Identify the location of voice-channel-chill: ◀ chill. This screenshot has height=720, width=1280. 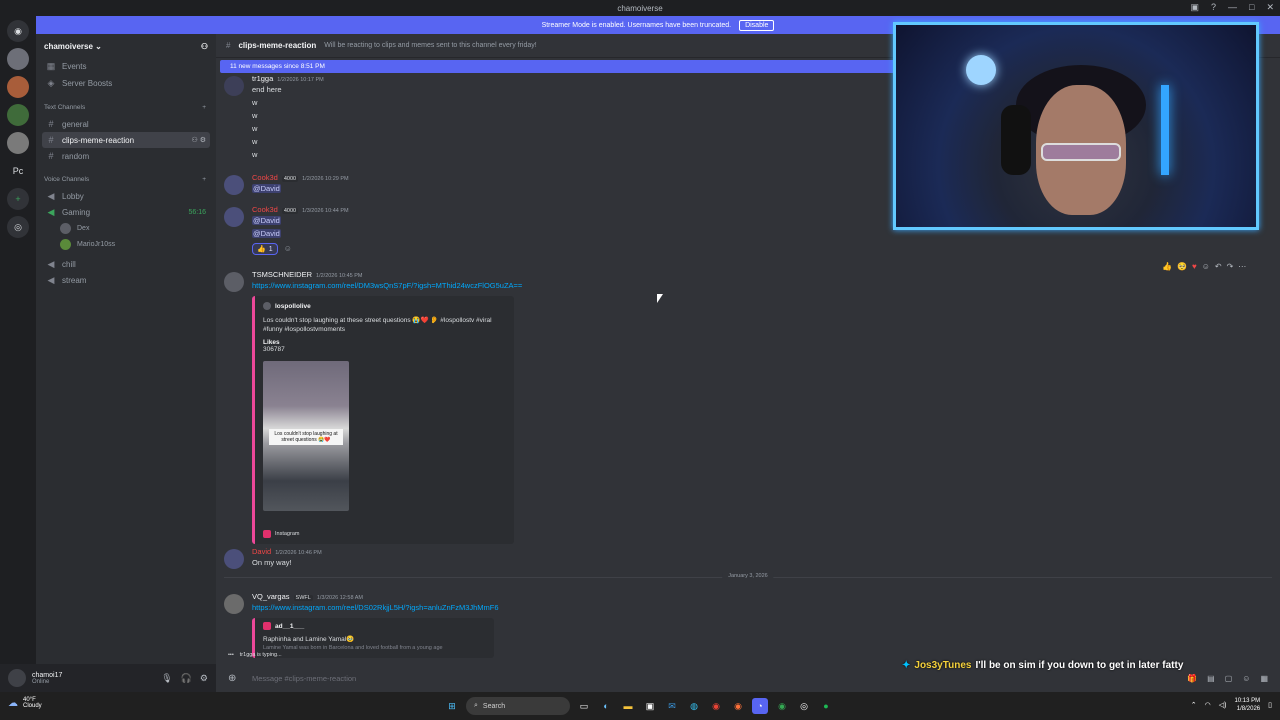
(126, 264).